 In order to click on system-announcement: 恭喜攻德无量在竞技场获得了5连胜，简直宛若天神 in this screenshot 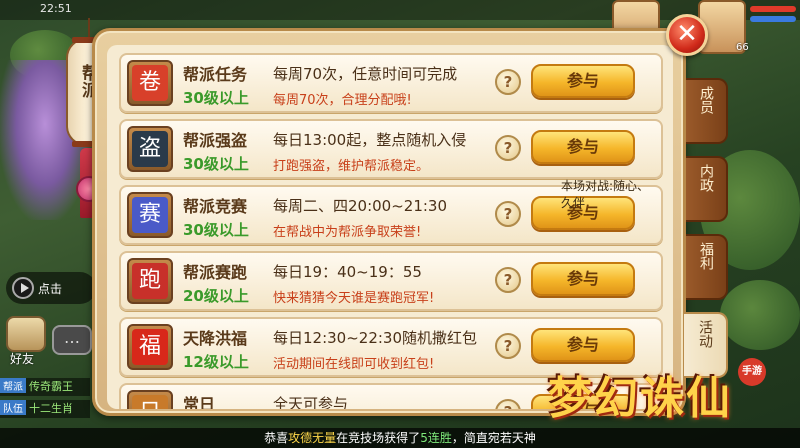, I will do `click(400, 438)`.